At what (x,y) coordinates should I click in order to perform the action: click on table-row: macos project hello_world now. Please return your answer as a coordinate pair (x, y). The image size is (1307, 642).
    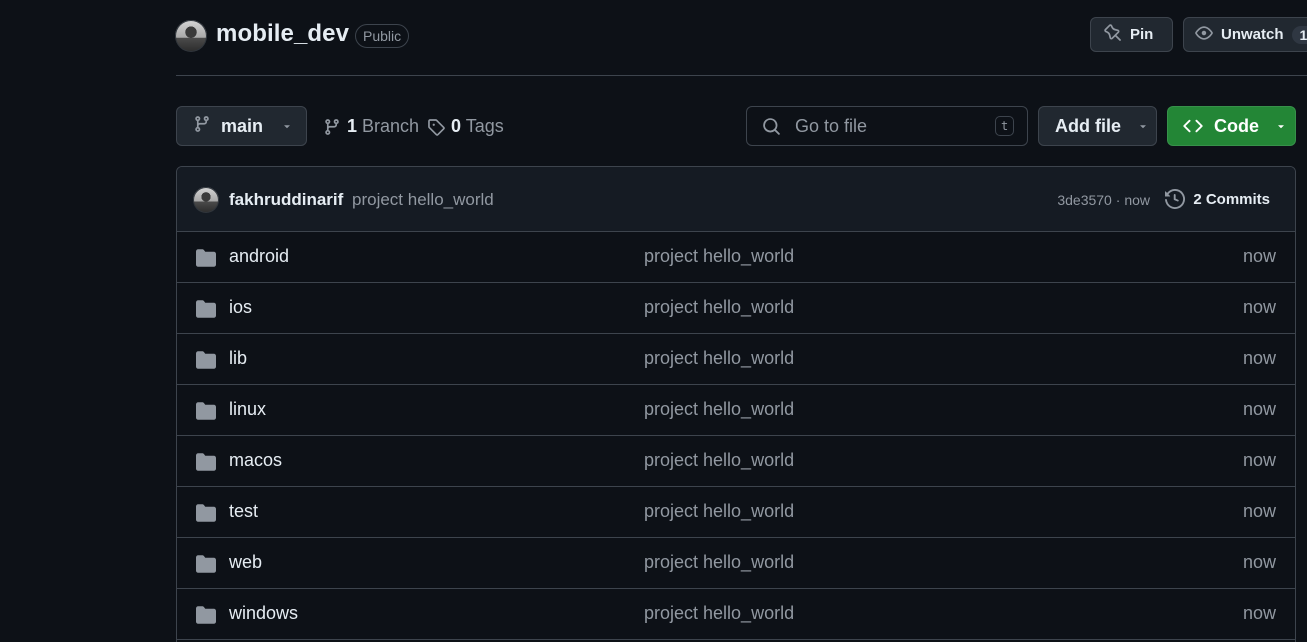
    Looking at the image, I should click on (736, 461).